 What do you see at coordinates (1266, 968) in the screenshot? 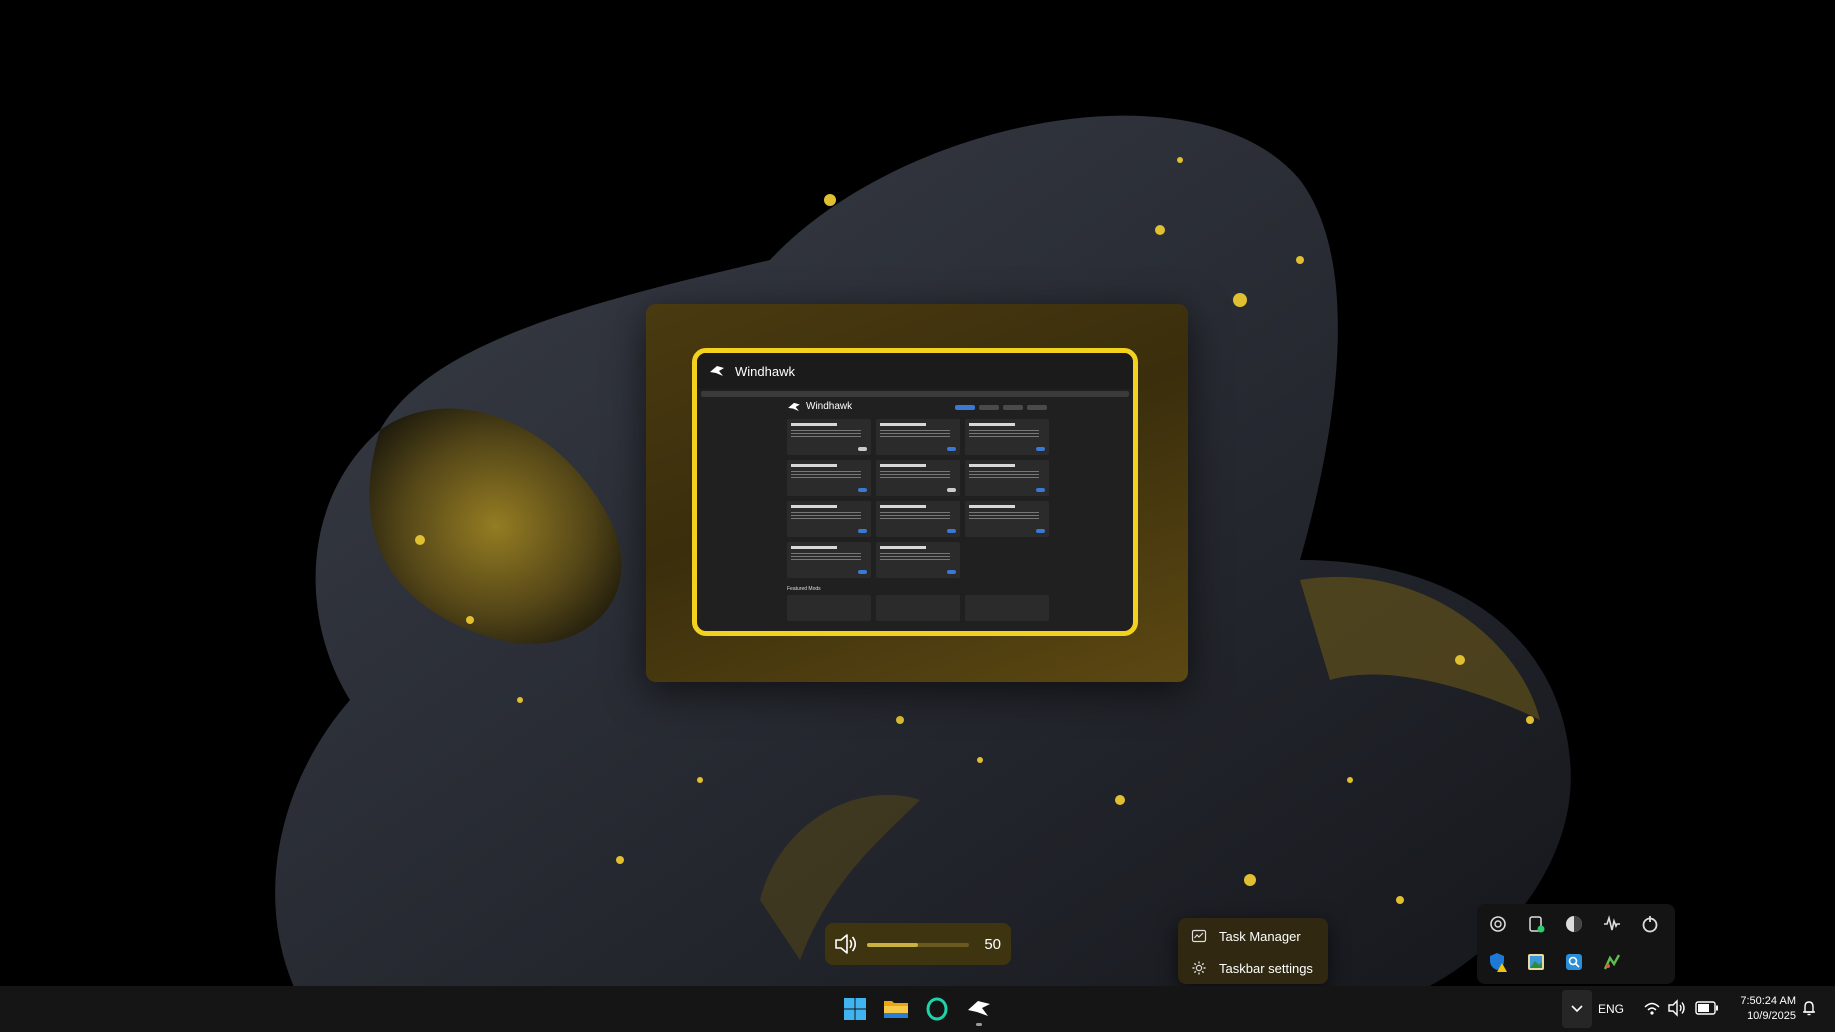
I see `menu-item-label: Taskbar settings` at bounding box center [1266, 968].